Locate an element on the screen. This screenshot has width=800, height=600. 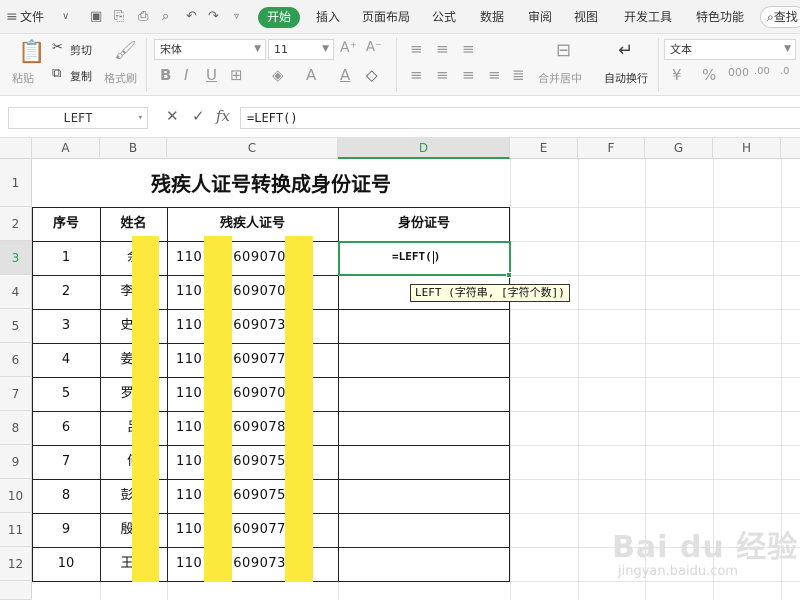
row-header-12: 12 is located at coordinates (16, 564).